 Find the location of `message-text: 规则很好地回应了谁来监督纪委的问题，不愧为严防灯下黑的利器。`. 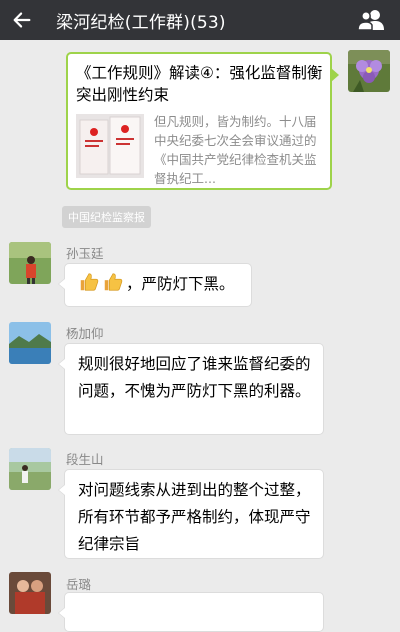

message-text: 规则很好地回应了谁来监督纪委的问题，不愧为严防灯下黑的利器。 is located at coordinates (194, 377).